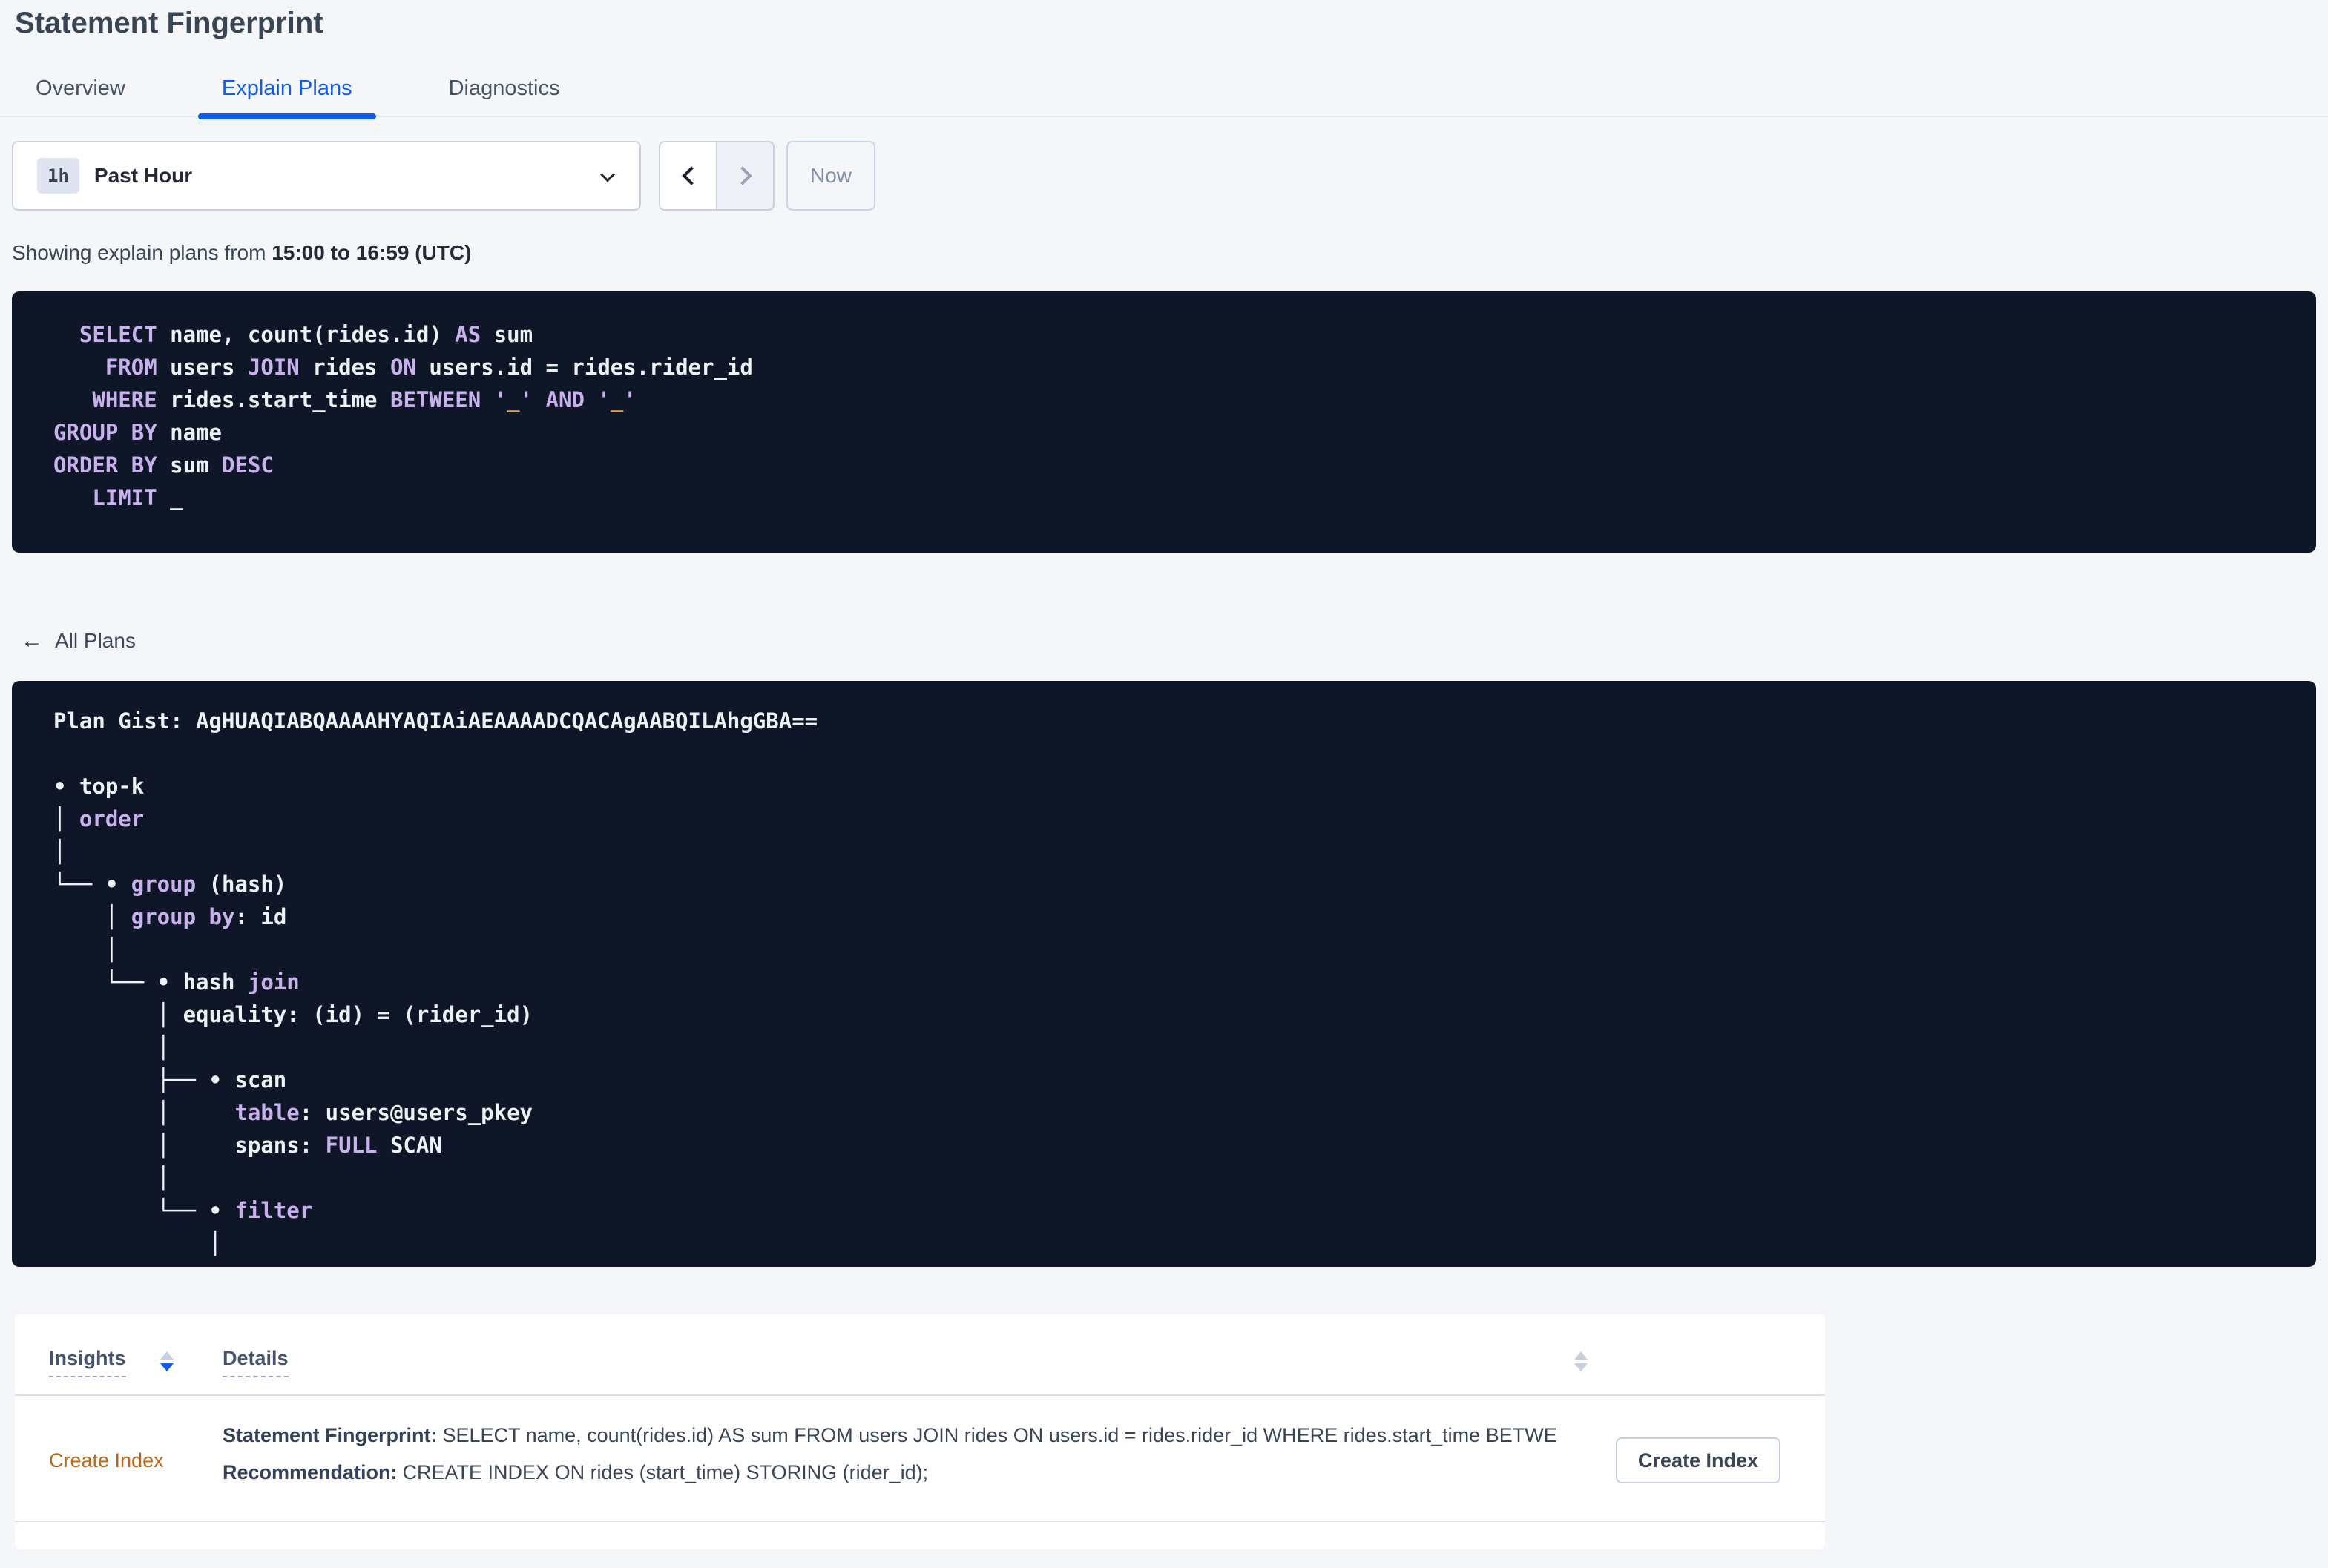 The width and height of the screenshot is (2328, 1568). What do you see at coordinates (326, 176) in the screenshot?
I see `time-interval-select: 1h Past Hour` at bounding box center [326, 176].